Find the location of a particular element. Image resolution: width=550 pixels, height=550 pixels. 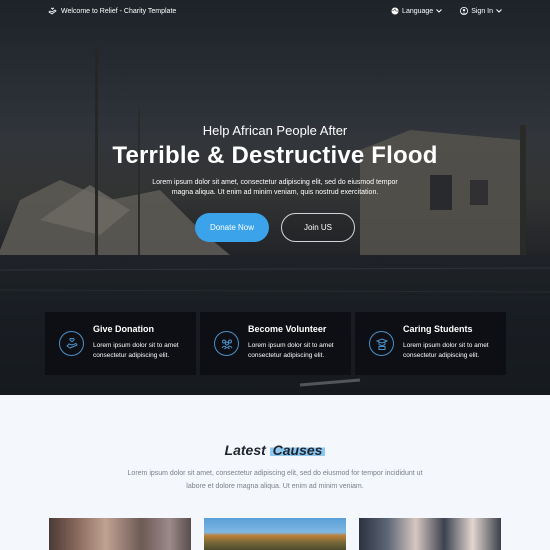

join-us-button: Join US is located at coordinates (318, 227).